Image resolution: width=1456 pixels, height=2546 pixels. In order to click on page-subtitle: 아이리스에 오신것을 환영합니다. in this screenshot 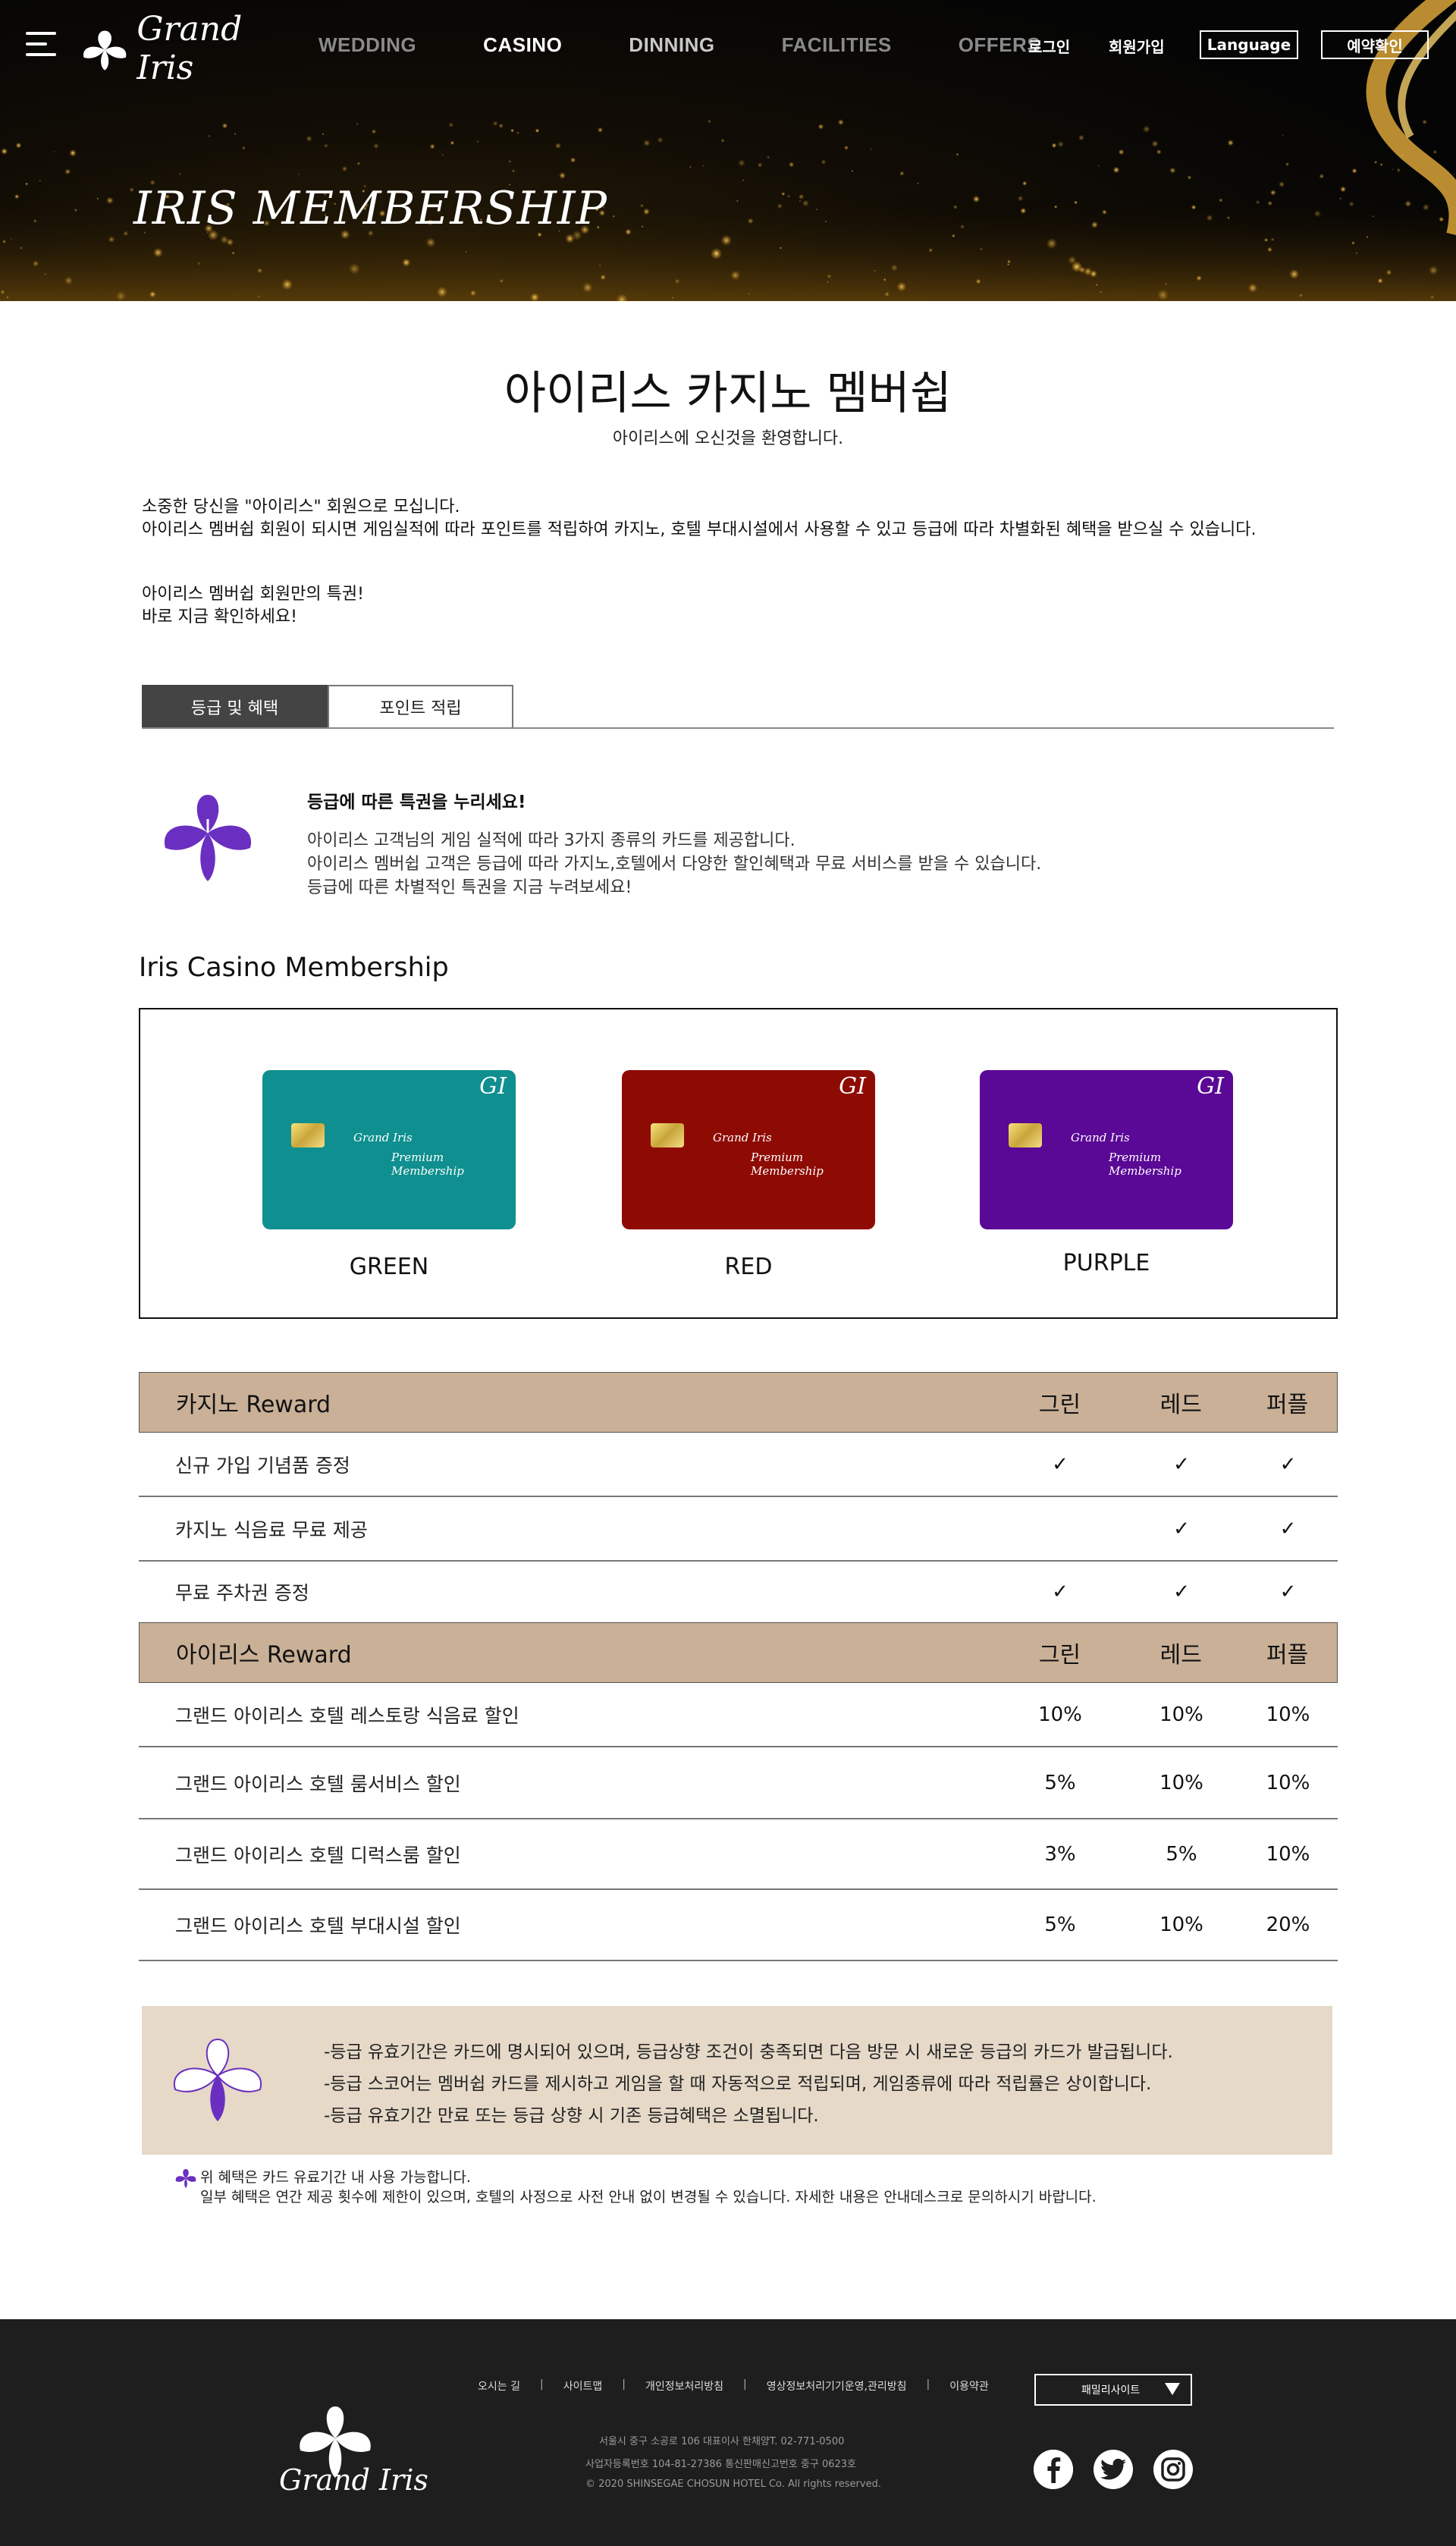, I will do `click(728, 439)`.